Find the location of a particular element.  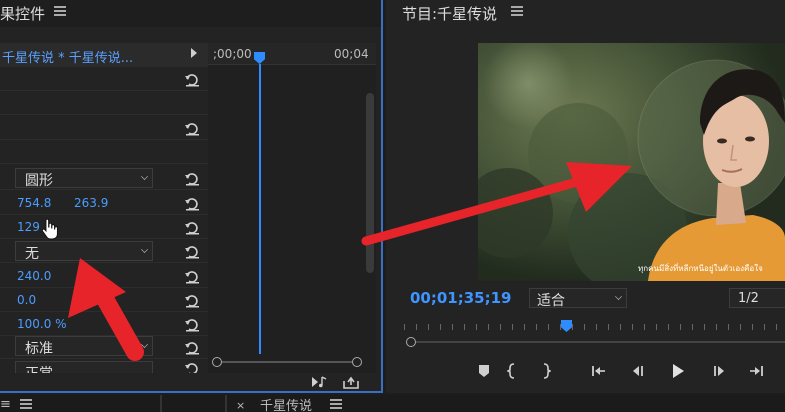

prop-row-opacity: 100.0 % is located at coordinates (104, 324).